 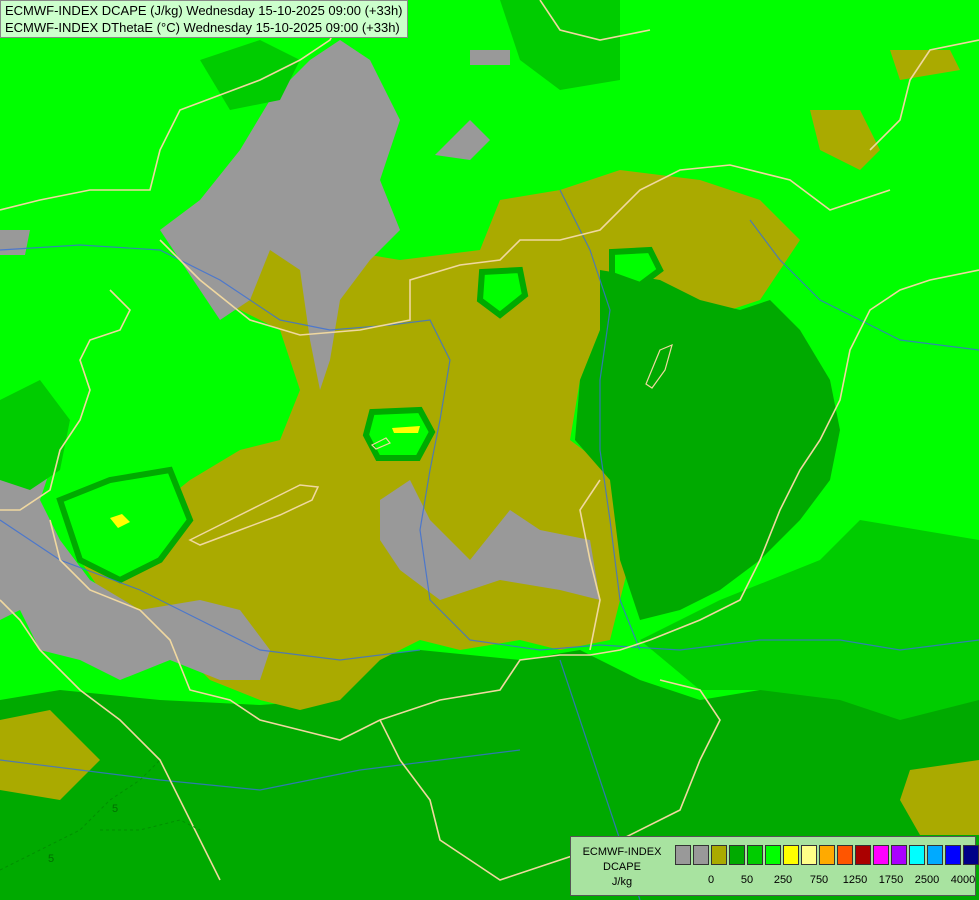 I want to click on legend-tick-0: 0, so click(x=711, y=880).